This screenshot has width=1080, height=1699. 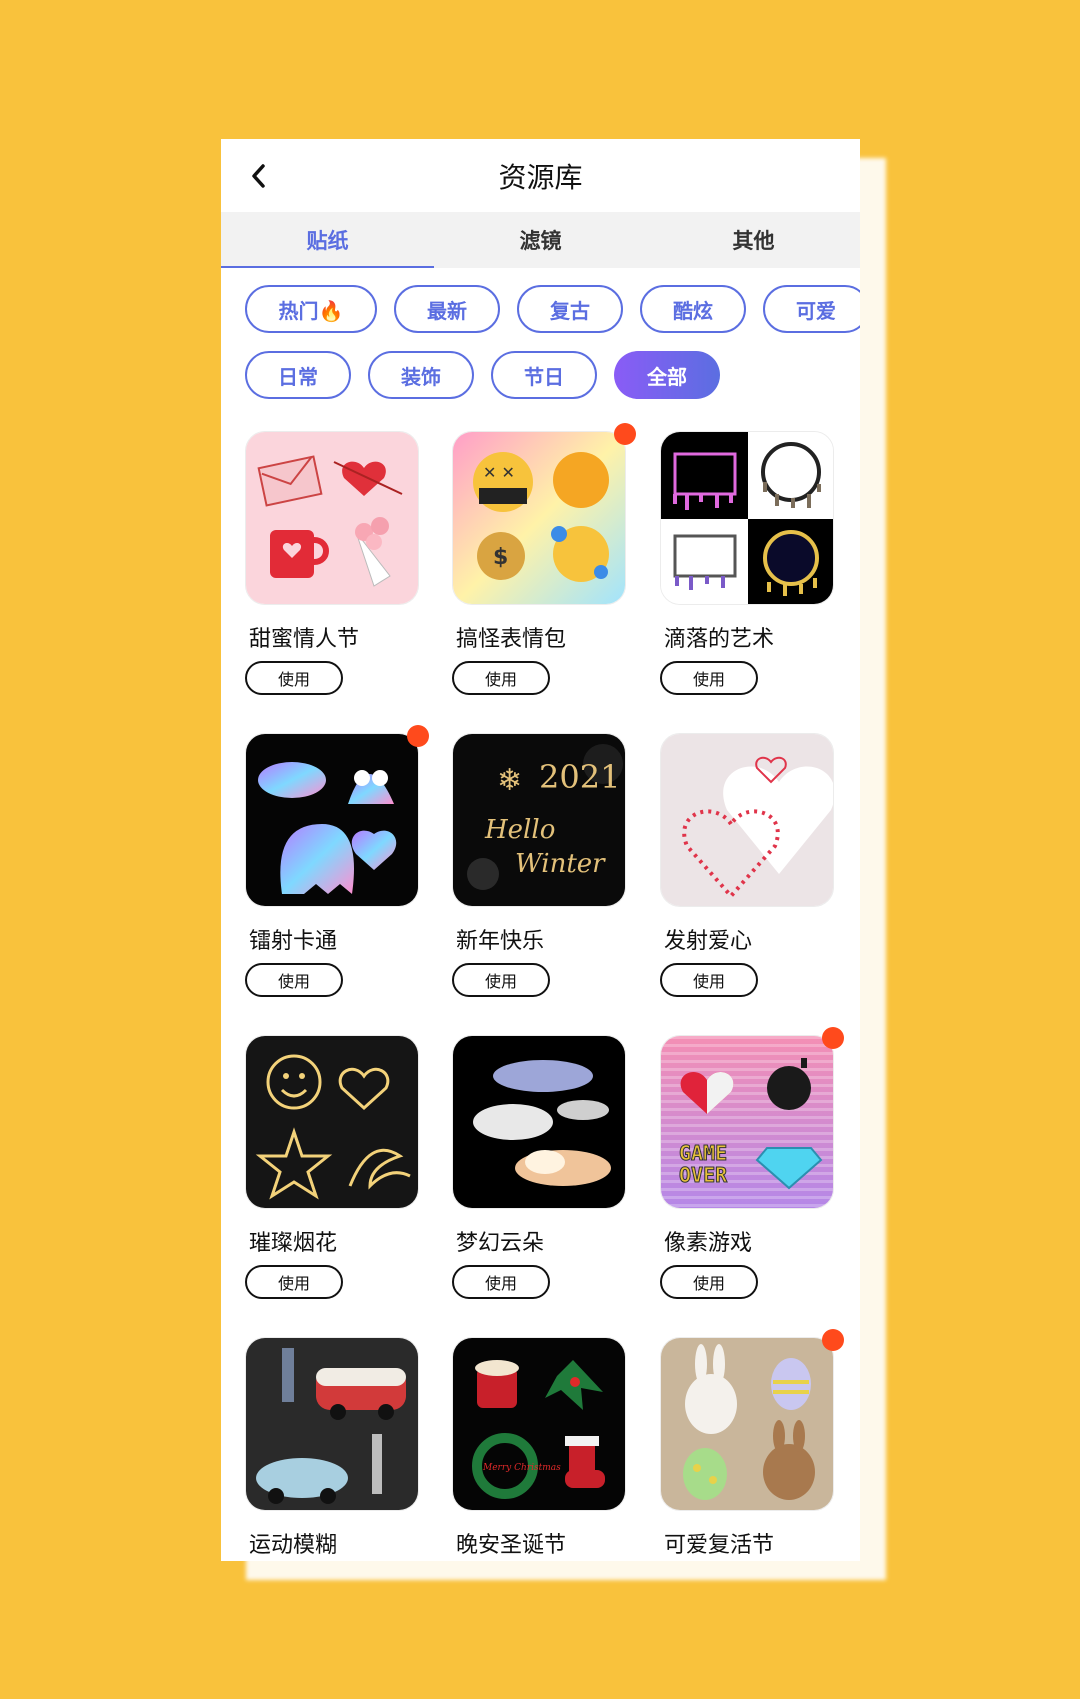 I want to click on drip-frame-stickers-icon, so click(x=747, y=518).